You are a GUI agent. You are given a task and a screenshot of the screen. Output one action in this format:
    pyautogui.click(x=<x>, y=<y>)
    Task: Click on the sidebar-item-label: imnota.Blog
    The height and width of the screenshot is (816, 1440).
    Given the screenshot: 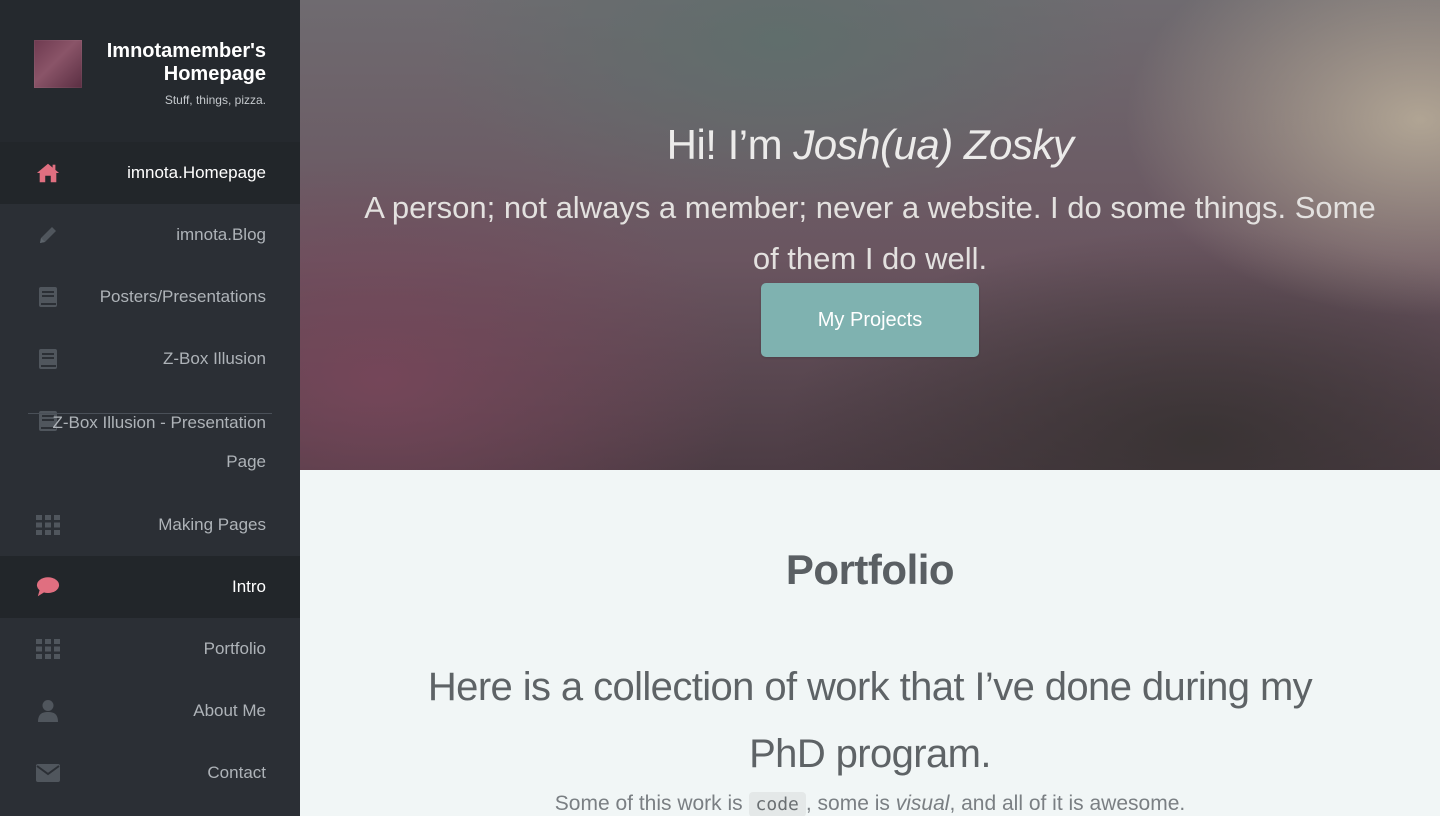 What is the action you would take?
    pyautogui.click(x=221, y=234)
    